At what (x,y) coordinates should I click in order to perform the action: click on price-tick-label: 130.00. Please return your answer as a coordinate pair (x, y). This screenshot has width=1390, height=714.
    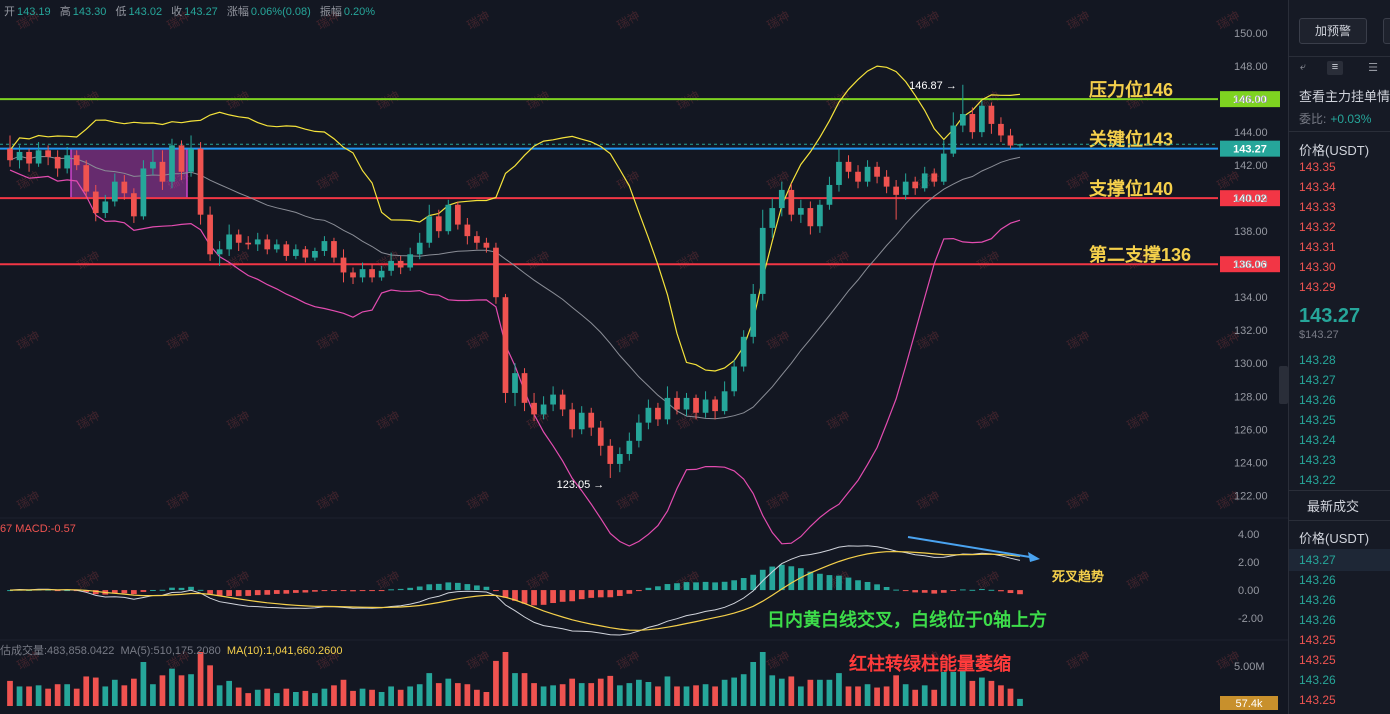
    Looking at the image, I should click on (1251, 364).